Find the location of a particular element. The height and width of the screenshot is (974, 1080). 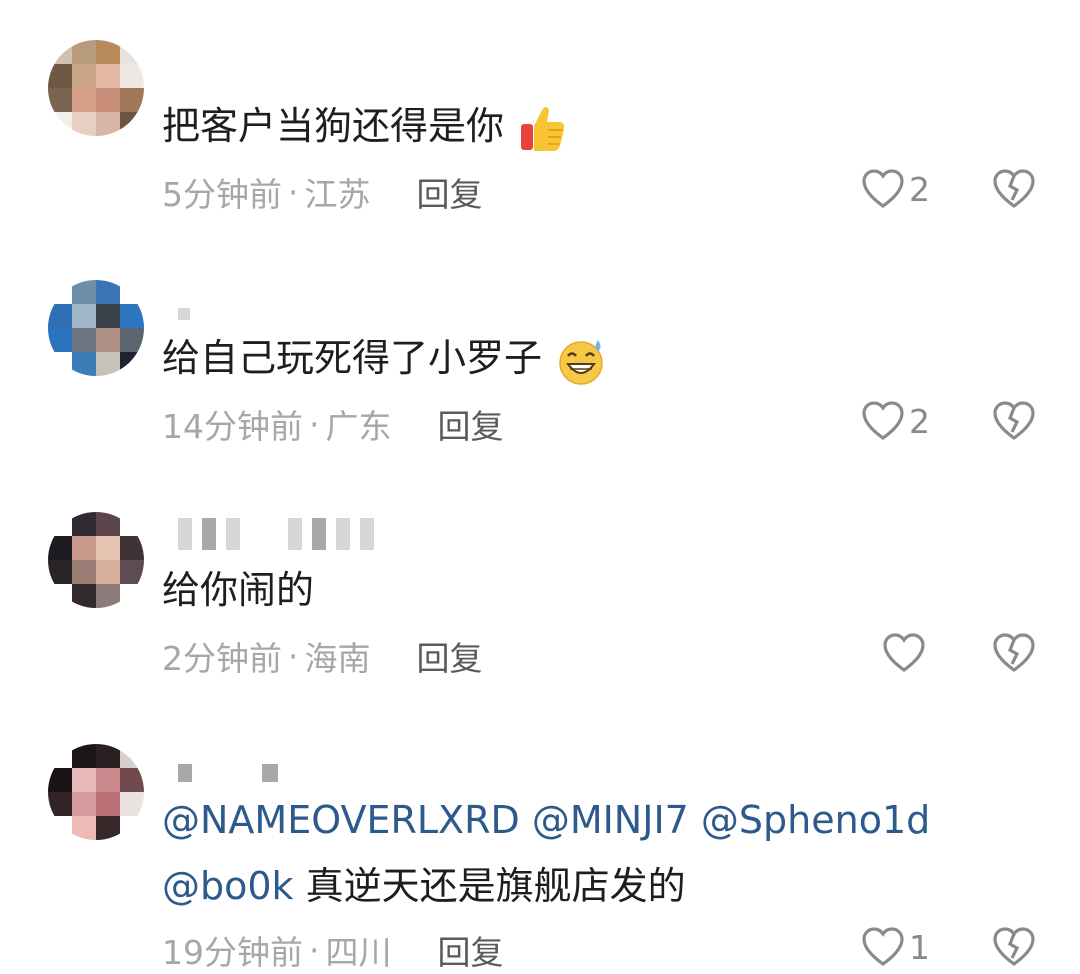

comment-meta: 14分钟前 · 广东 回复 is located at coordinates (333, 424).